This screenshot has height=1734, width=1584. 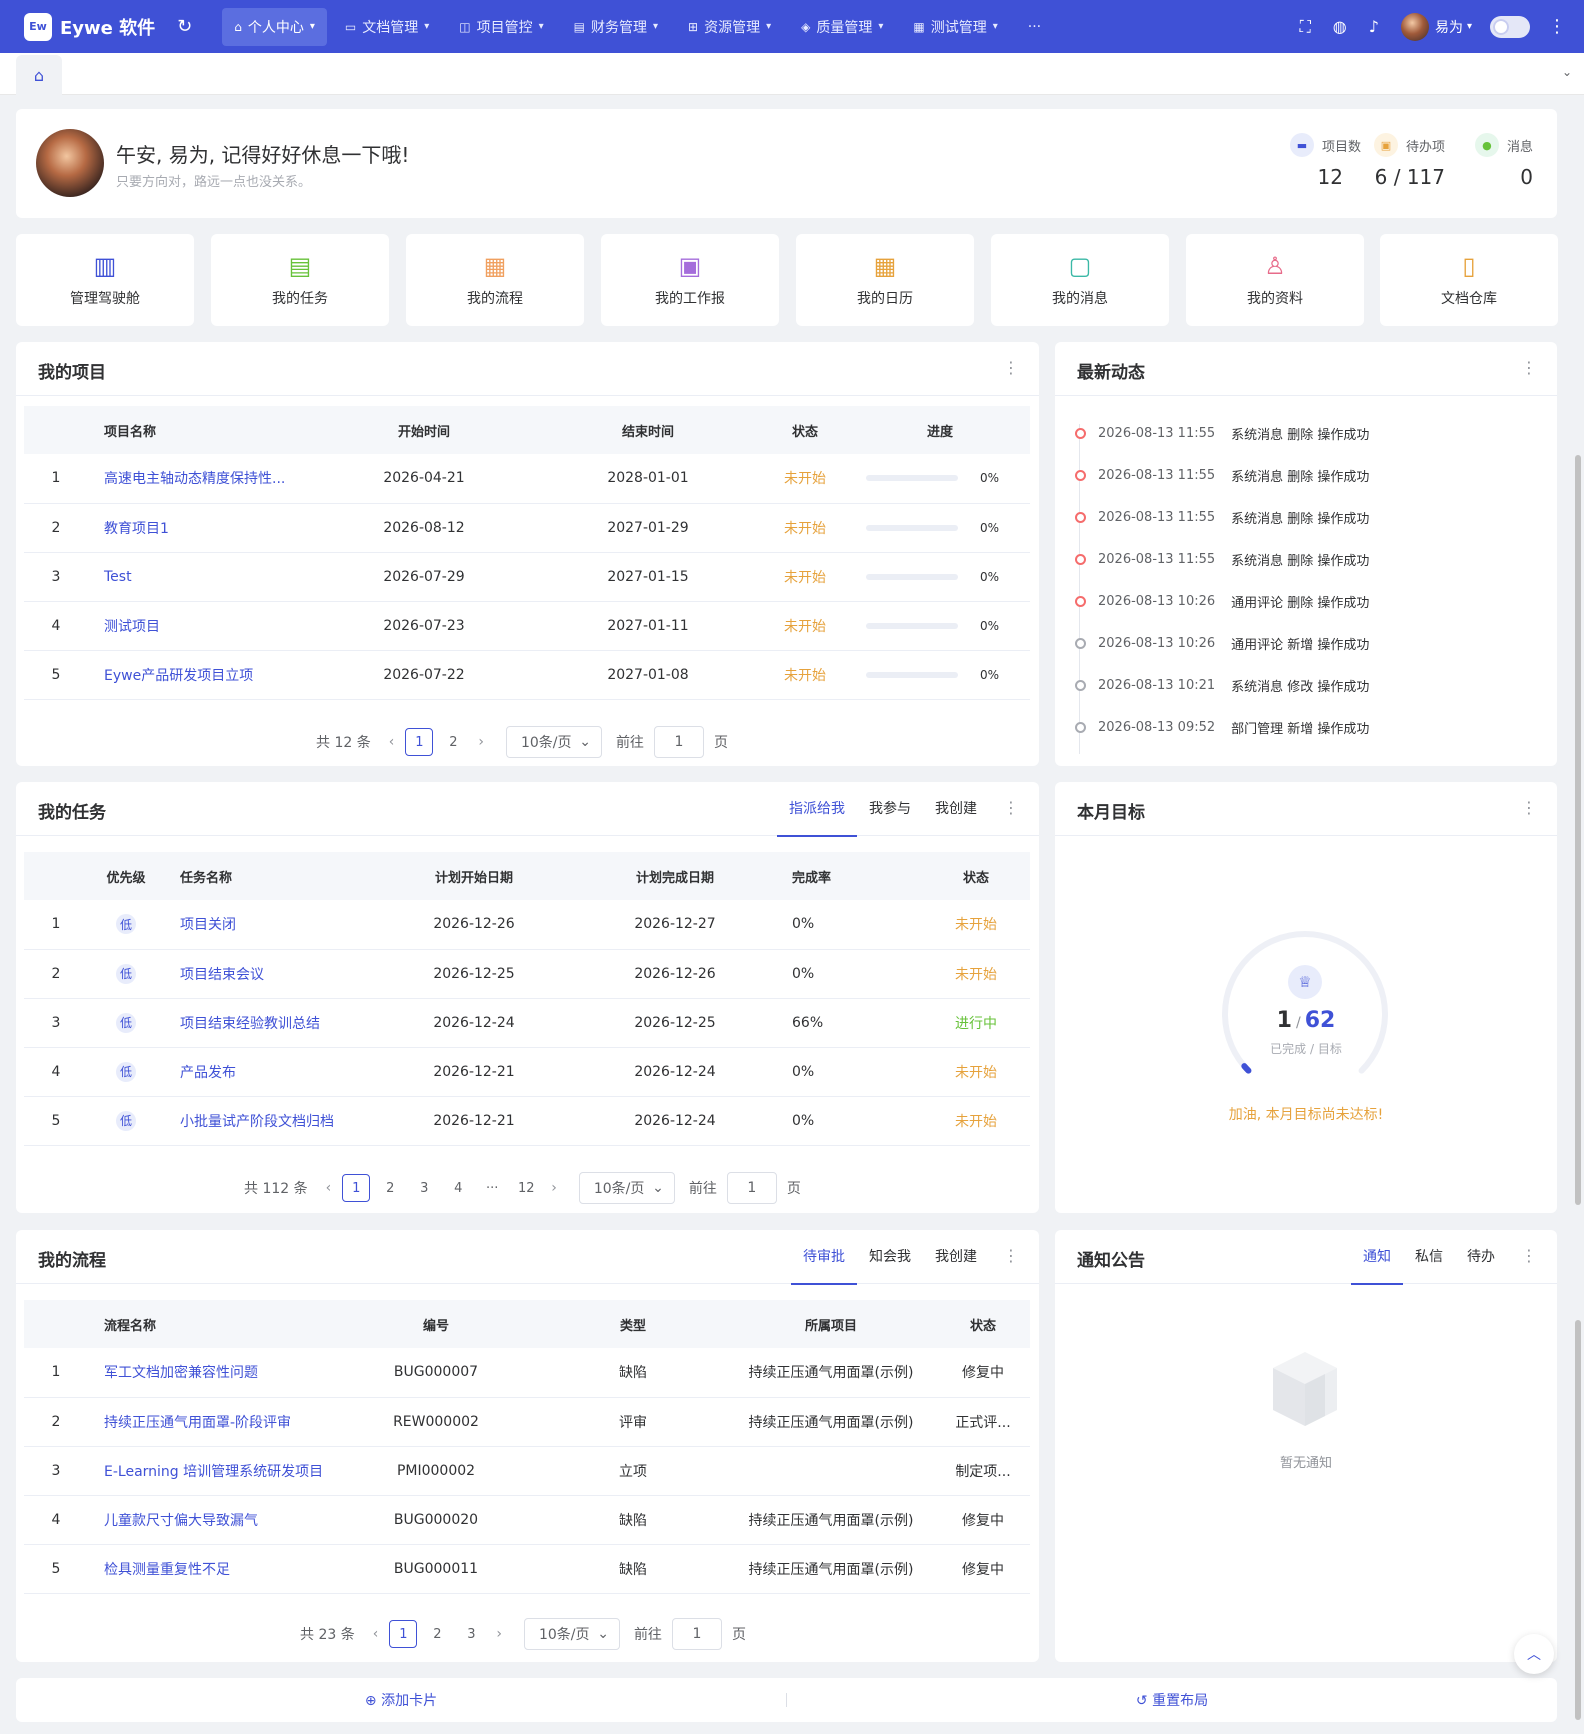 What do you see at coordinates (401, 1700) in the screenshot?
I see `add-card-button: ⊕ 添加卡片` at bounding box center [401, 1700].